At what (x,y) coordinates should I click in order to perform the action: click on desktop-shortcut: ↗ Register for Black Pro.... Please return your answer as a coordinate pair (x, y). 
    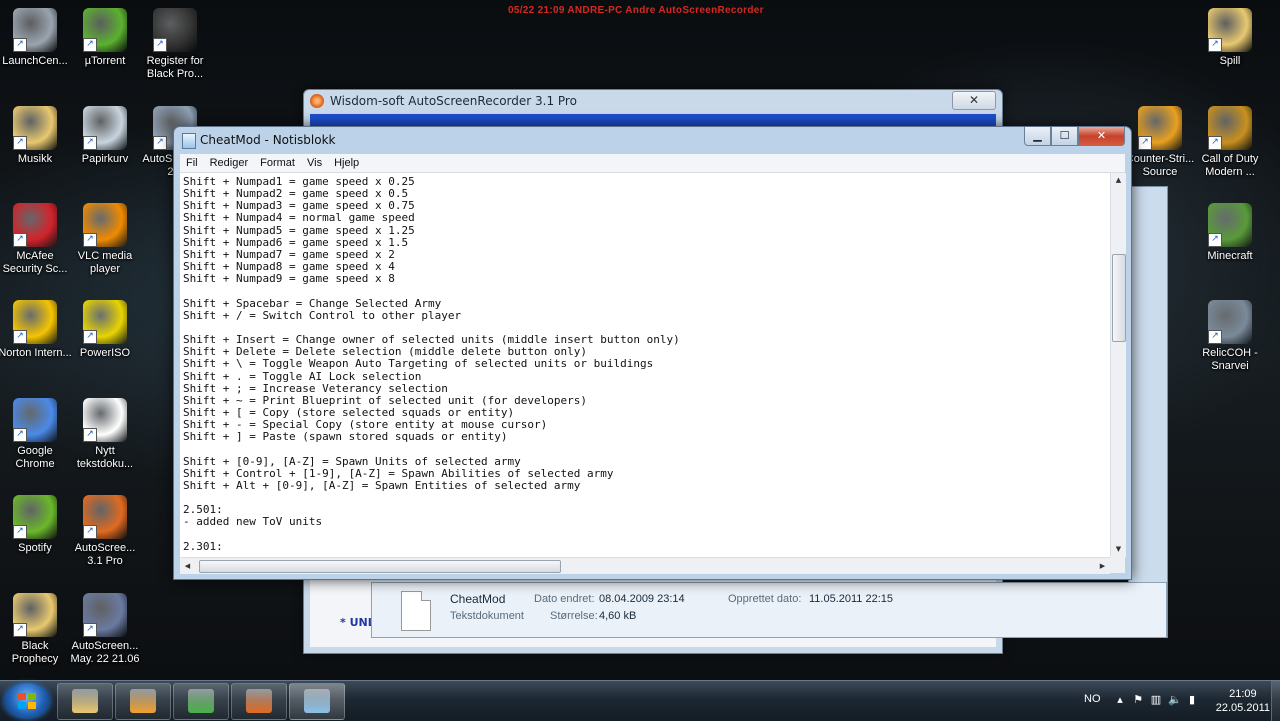
    Looking at the image, I should click on (175, 44).